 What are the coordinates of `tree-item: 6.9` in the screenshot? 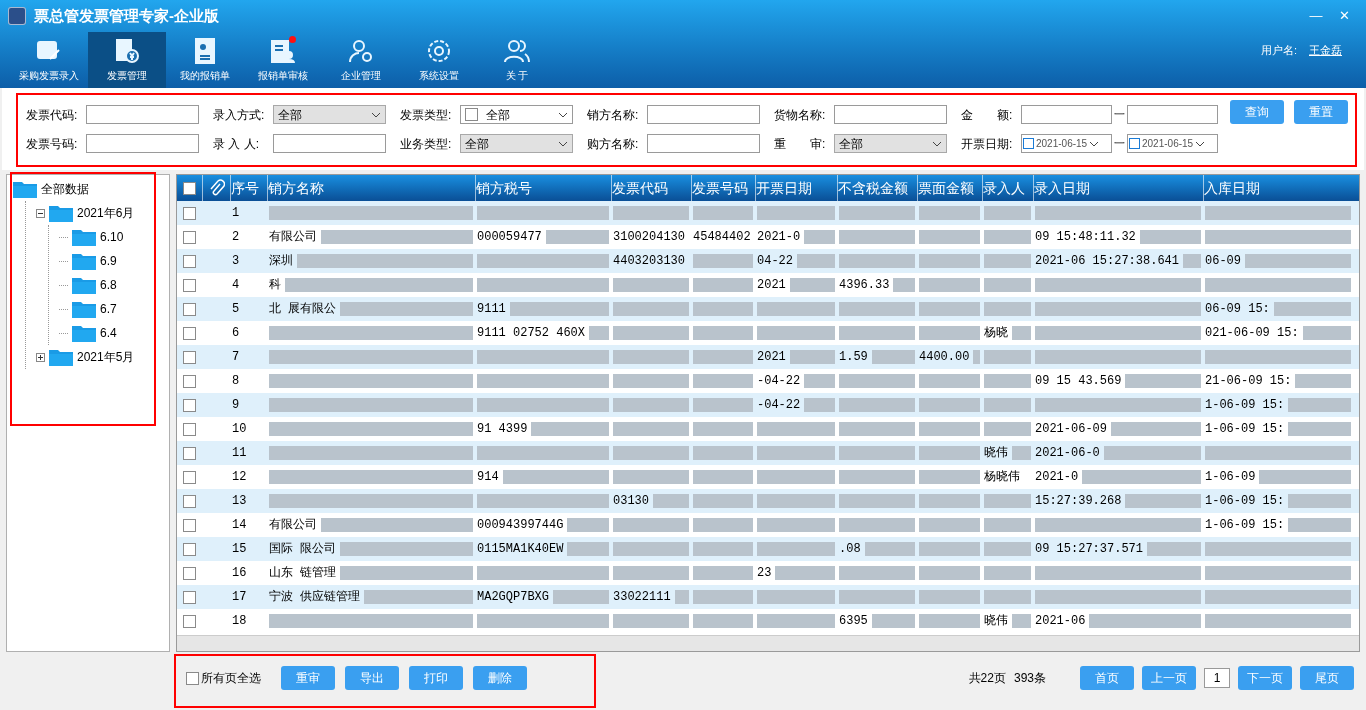 It's located at (108, 261).